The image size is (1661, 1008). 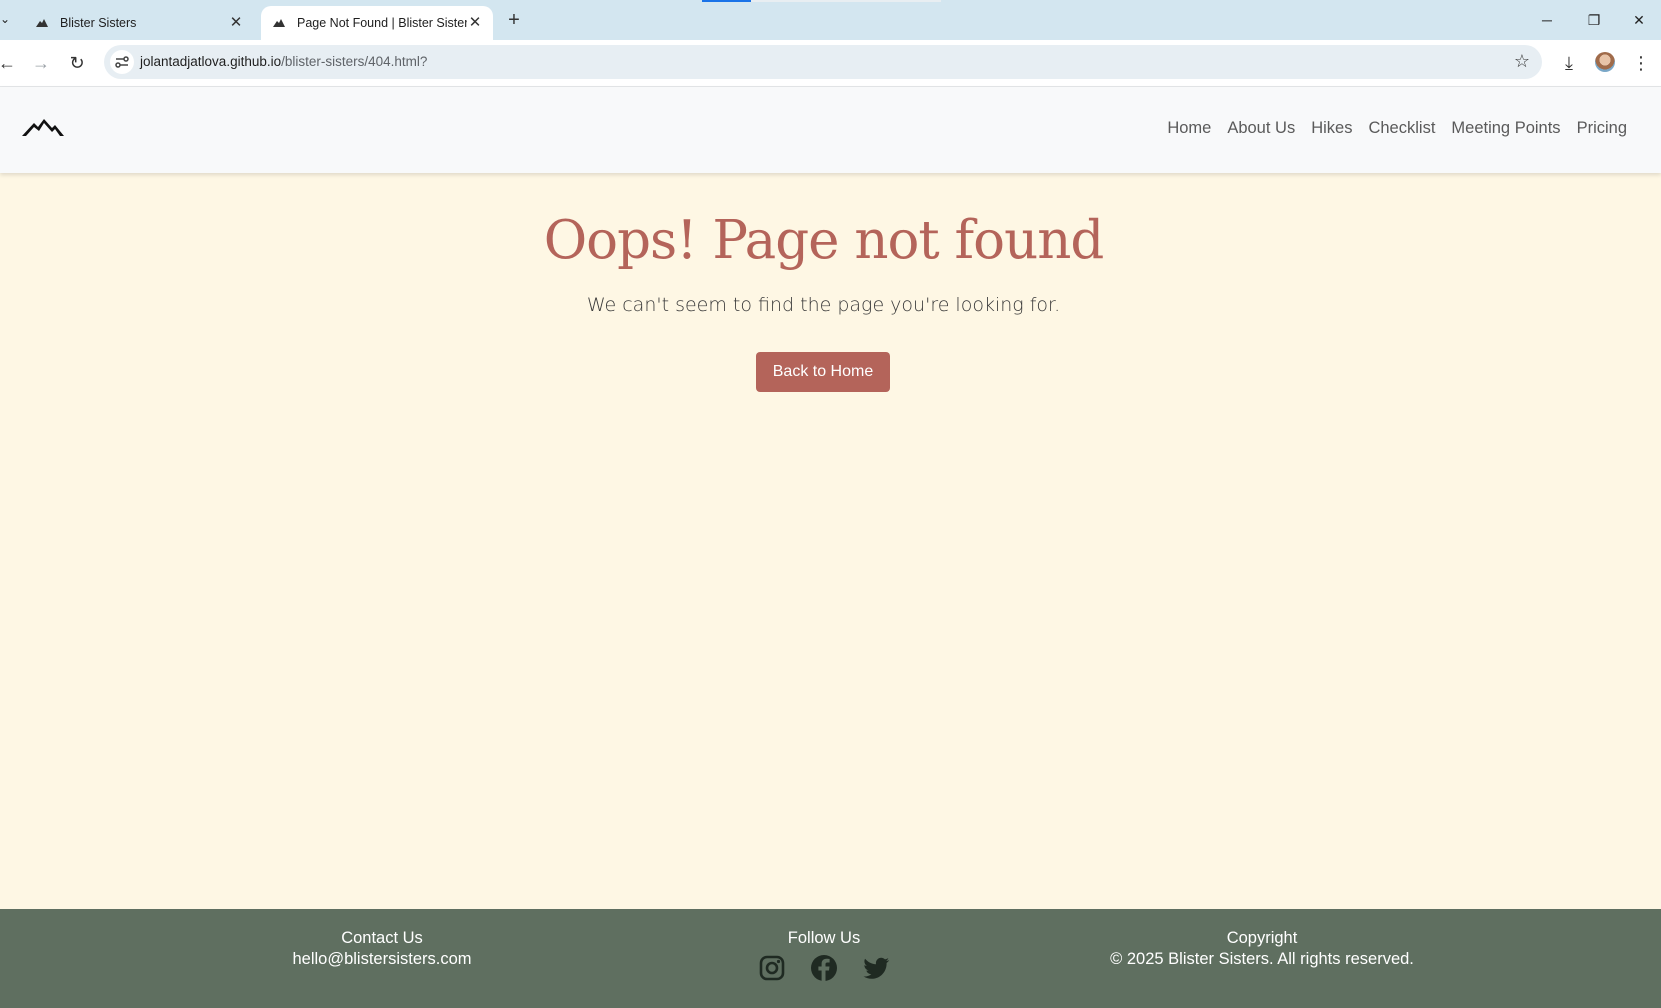 I want to click on nav-pricing: Pricing, so click(x=1602, y=128).